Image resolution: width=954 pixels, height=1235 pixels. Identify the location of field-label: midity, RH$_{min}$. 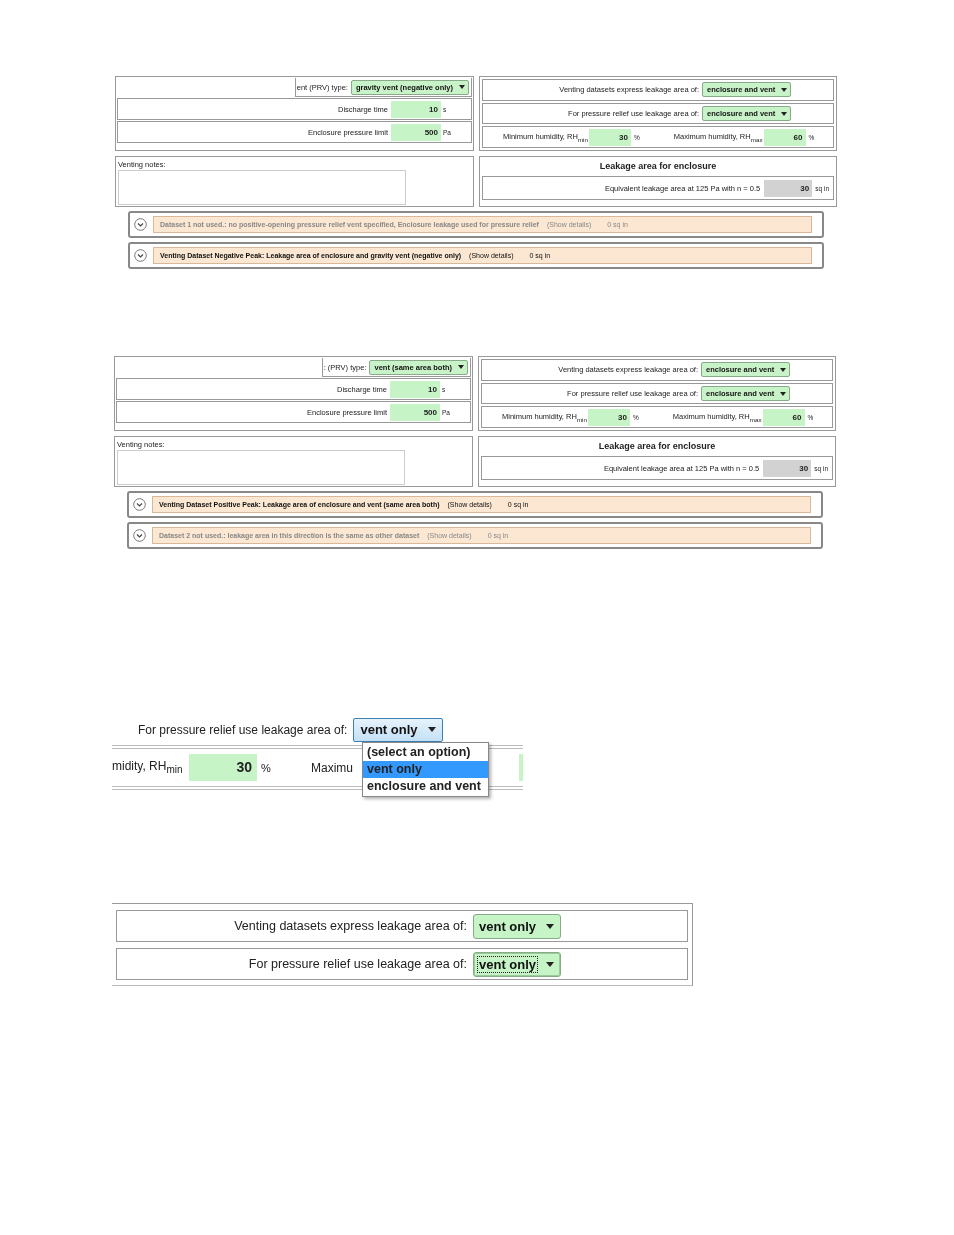
(148, 767).